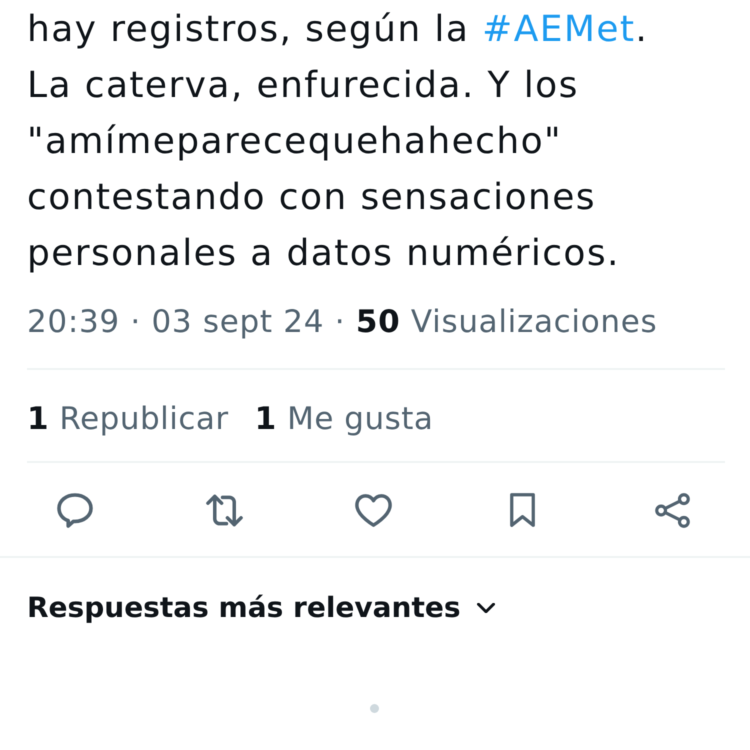 The image size is (750, 750). What do you see at coordinates (261, 608) in the screenshot?
I see `sort-menu-button: Respuestas más relevantes` at bounding box center [261, 608].